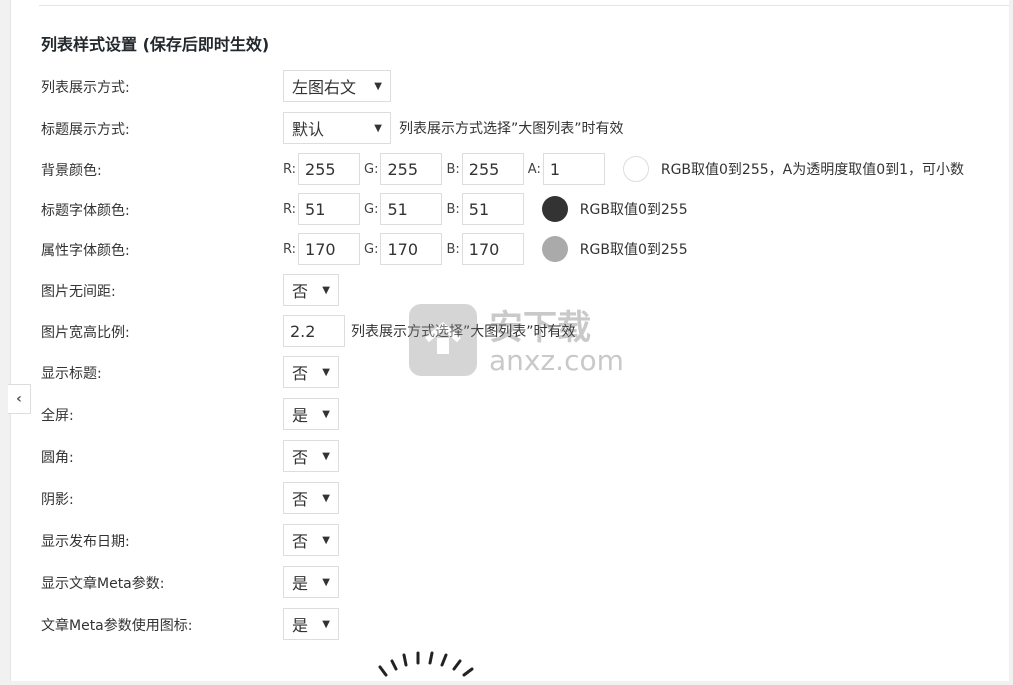 The height and width of the screenshot is (685, 1013). I want to click on show-date-select: 否 ▼, so click(311, 540).